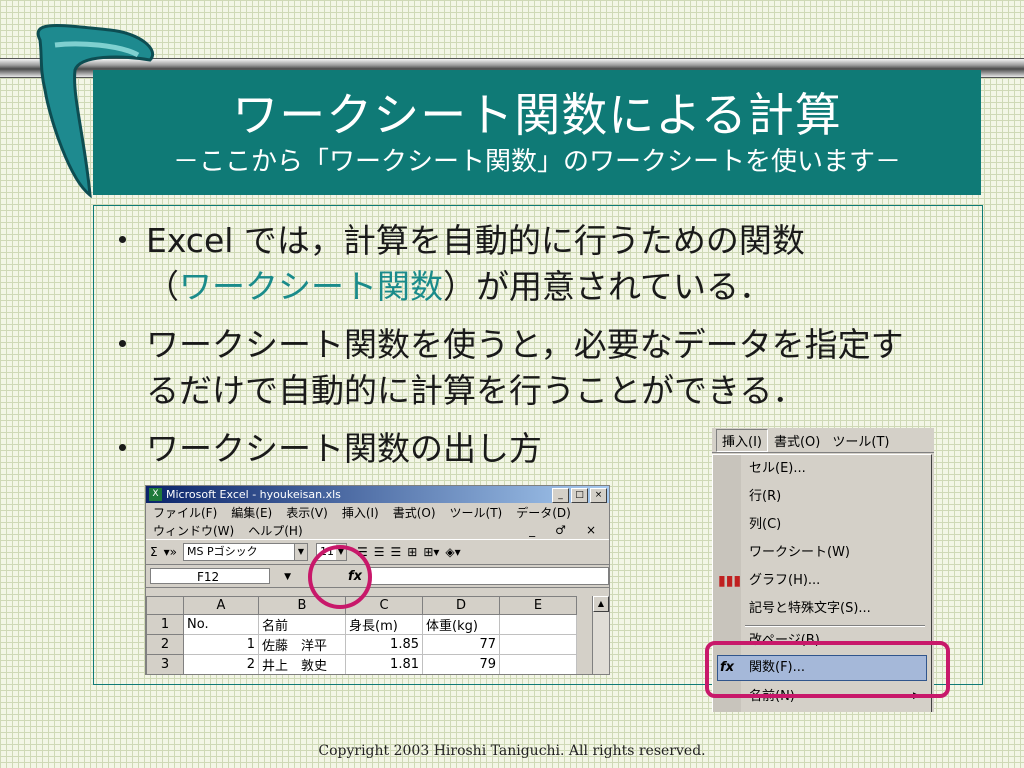  Describe the element at coordinates (221, 664) in the screenshot. I see `cell: 2` at that location.